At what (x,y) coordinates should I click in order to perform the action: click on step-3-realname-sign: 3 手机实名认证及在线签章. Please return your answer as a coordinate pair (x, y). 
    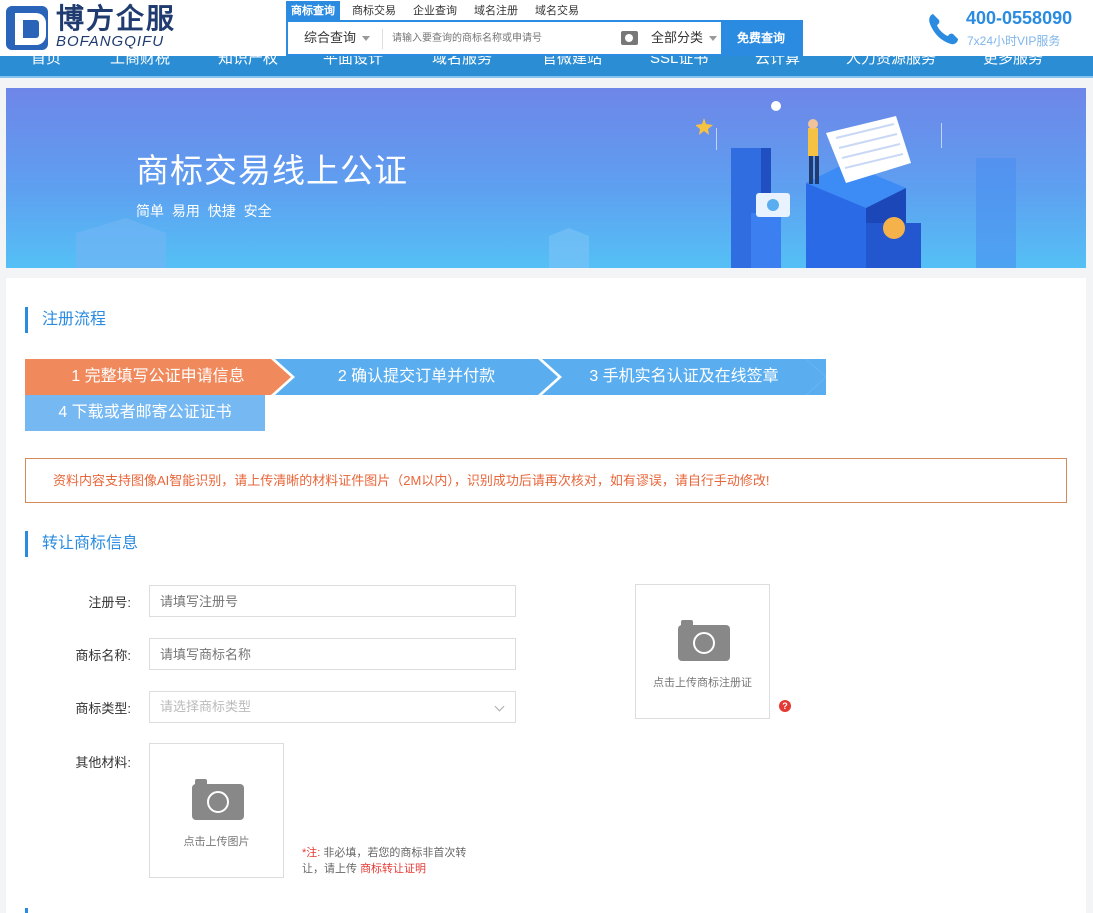
    Looking at the image, I should click on (684, 377).